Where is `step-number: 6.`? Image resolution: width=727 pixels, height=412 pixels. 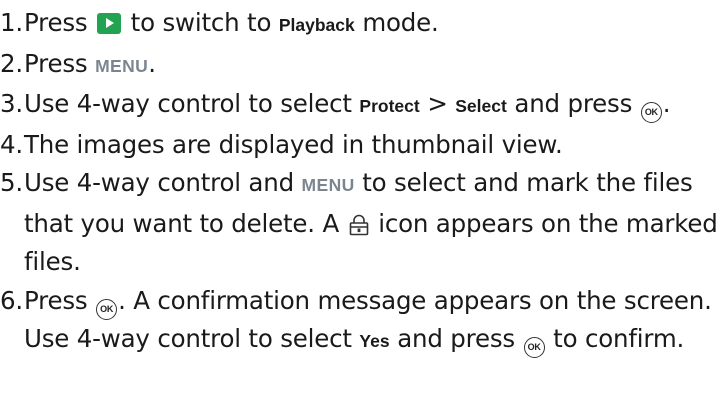 step-number: 6. is located at coordinates (11, 300).